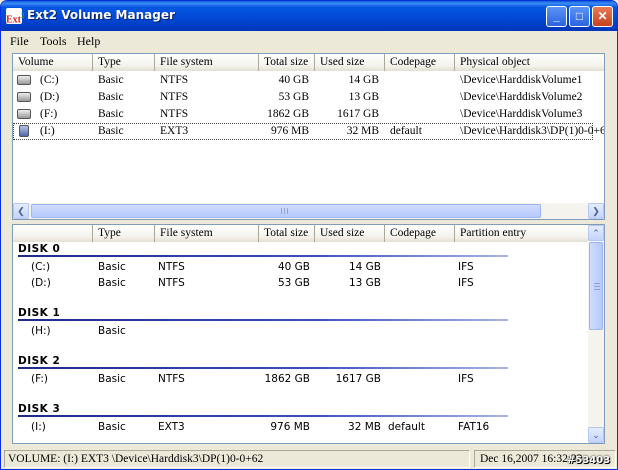 This screenshot has height=470, width=618. Describe the element at coordinates (406, 427) in the screenshot. I see `partition-codepage: default` at that location.